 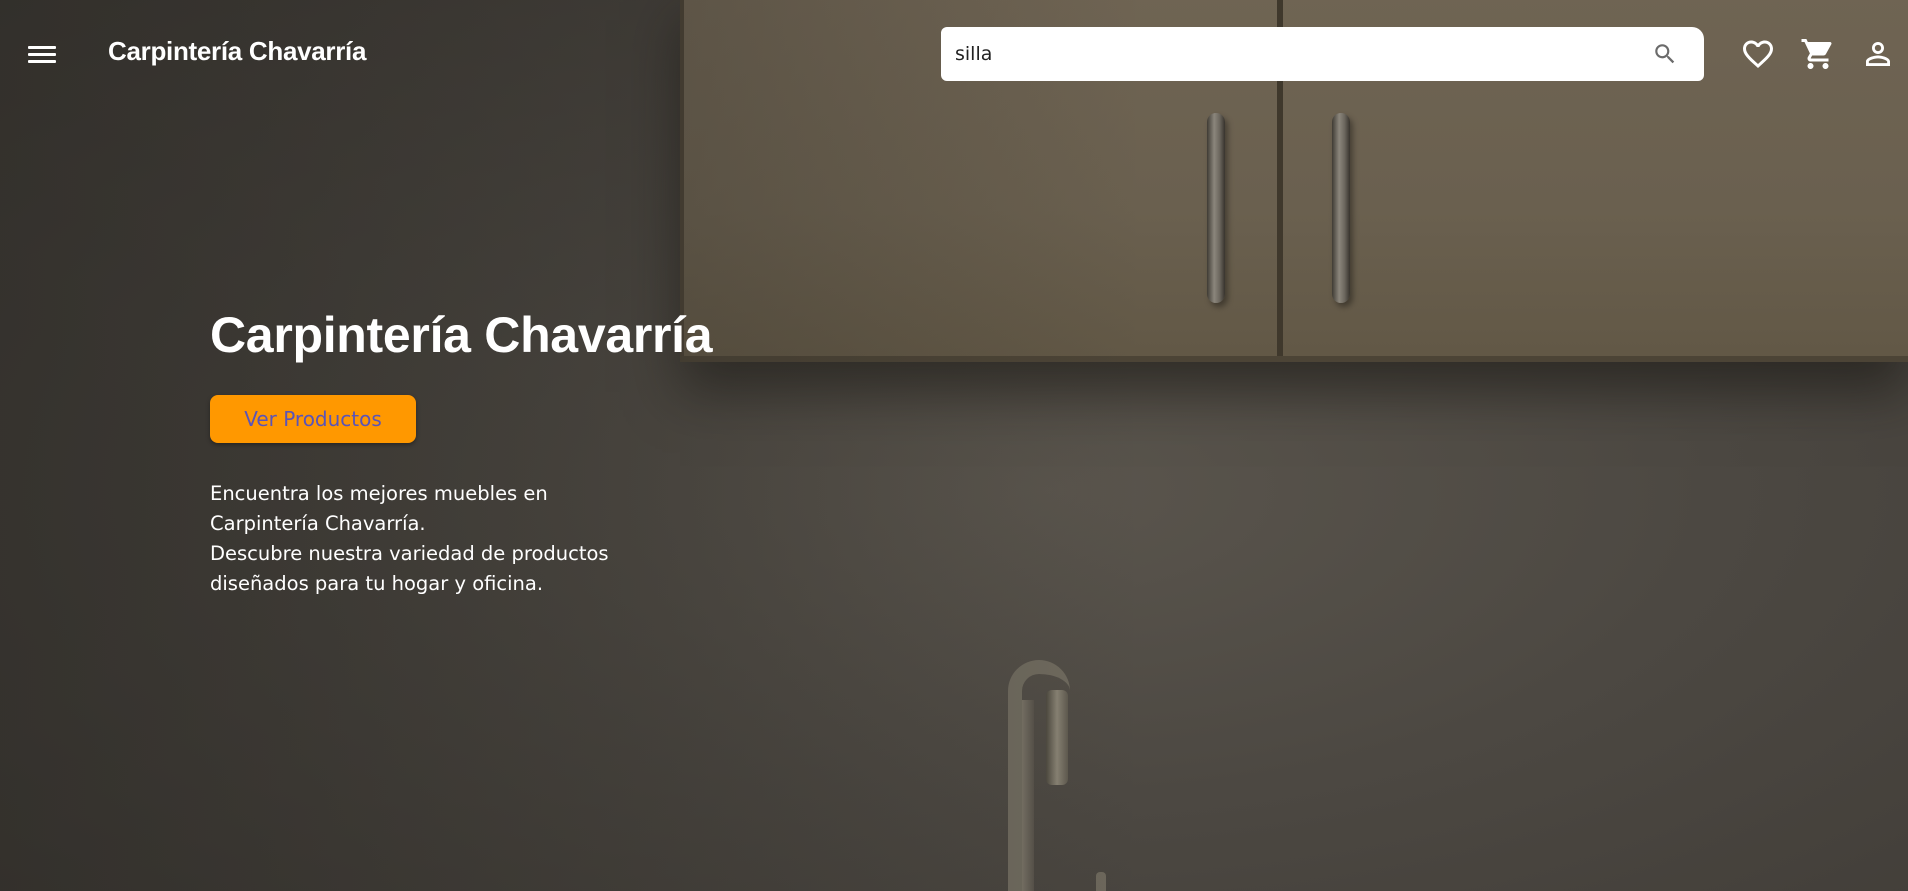 I want to click on search-icon, so click(x=1665, y=54).